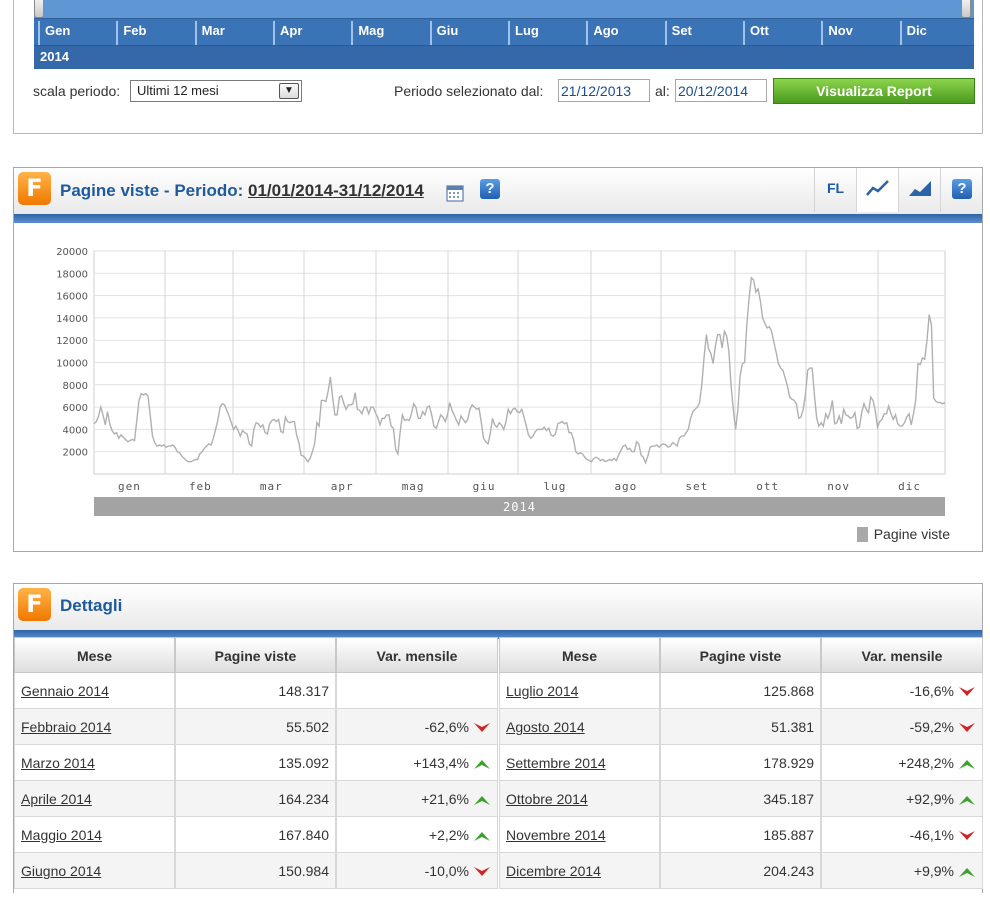 The height and width of the screenshot is (902, 990). What do you see at coordinates (902, 871) in the screenshot?
I see `monthly-variation: +9,9%` at bounding box center [902, 871].